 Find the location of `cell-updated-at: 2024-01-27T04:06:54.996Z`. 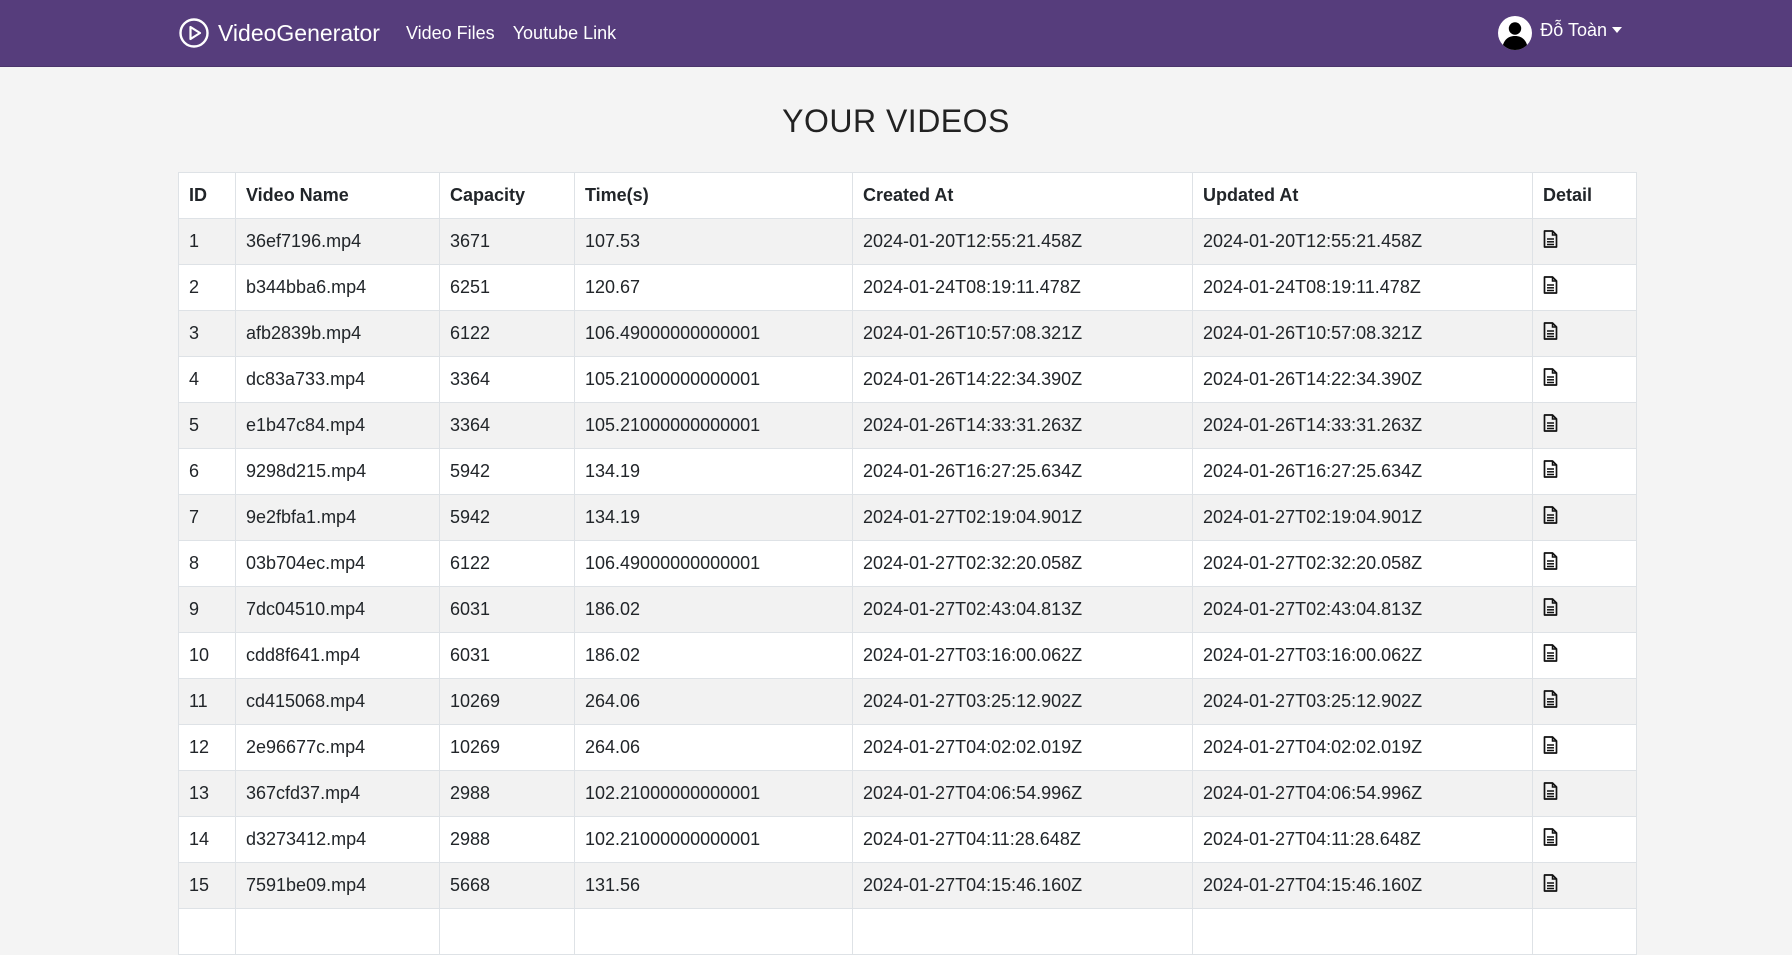

cell-updated-at: 2024-01-27T04:06:54.996Z is located at coordinates (1362, 793).